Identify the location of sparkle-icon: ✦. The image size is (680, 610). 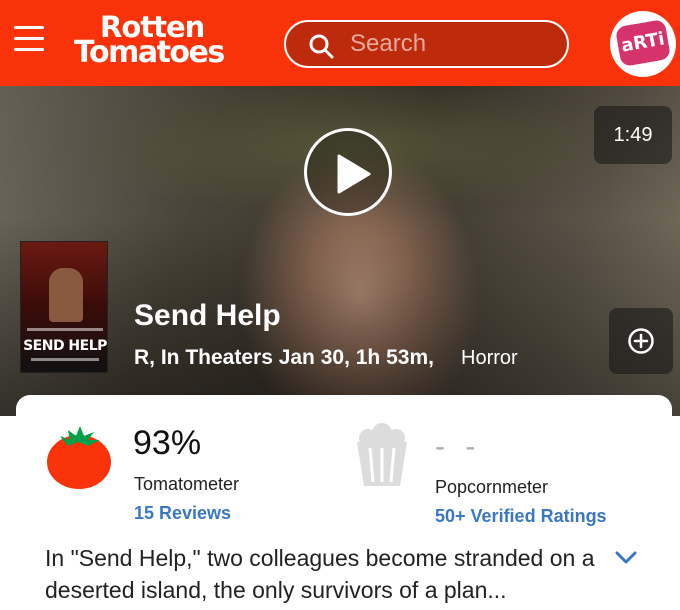
(660, 25).